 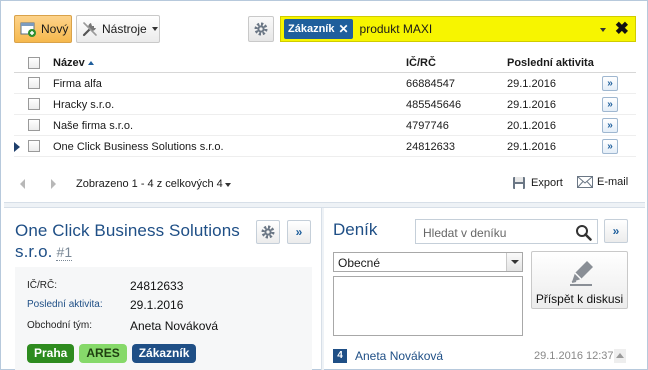 What do you see at coordinates (174, 326) in the screenshot?
I see `field-value: Aneta Nováková` at bounding box center [174, 326].